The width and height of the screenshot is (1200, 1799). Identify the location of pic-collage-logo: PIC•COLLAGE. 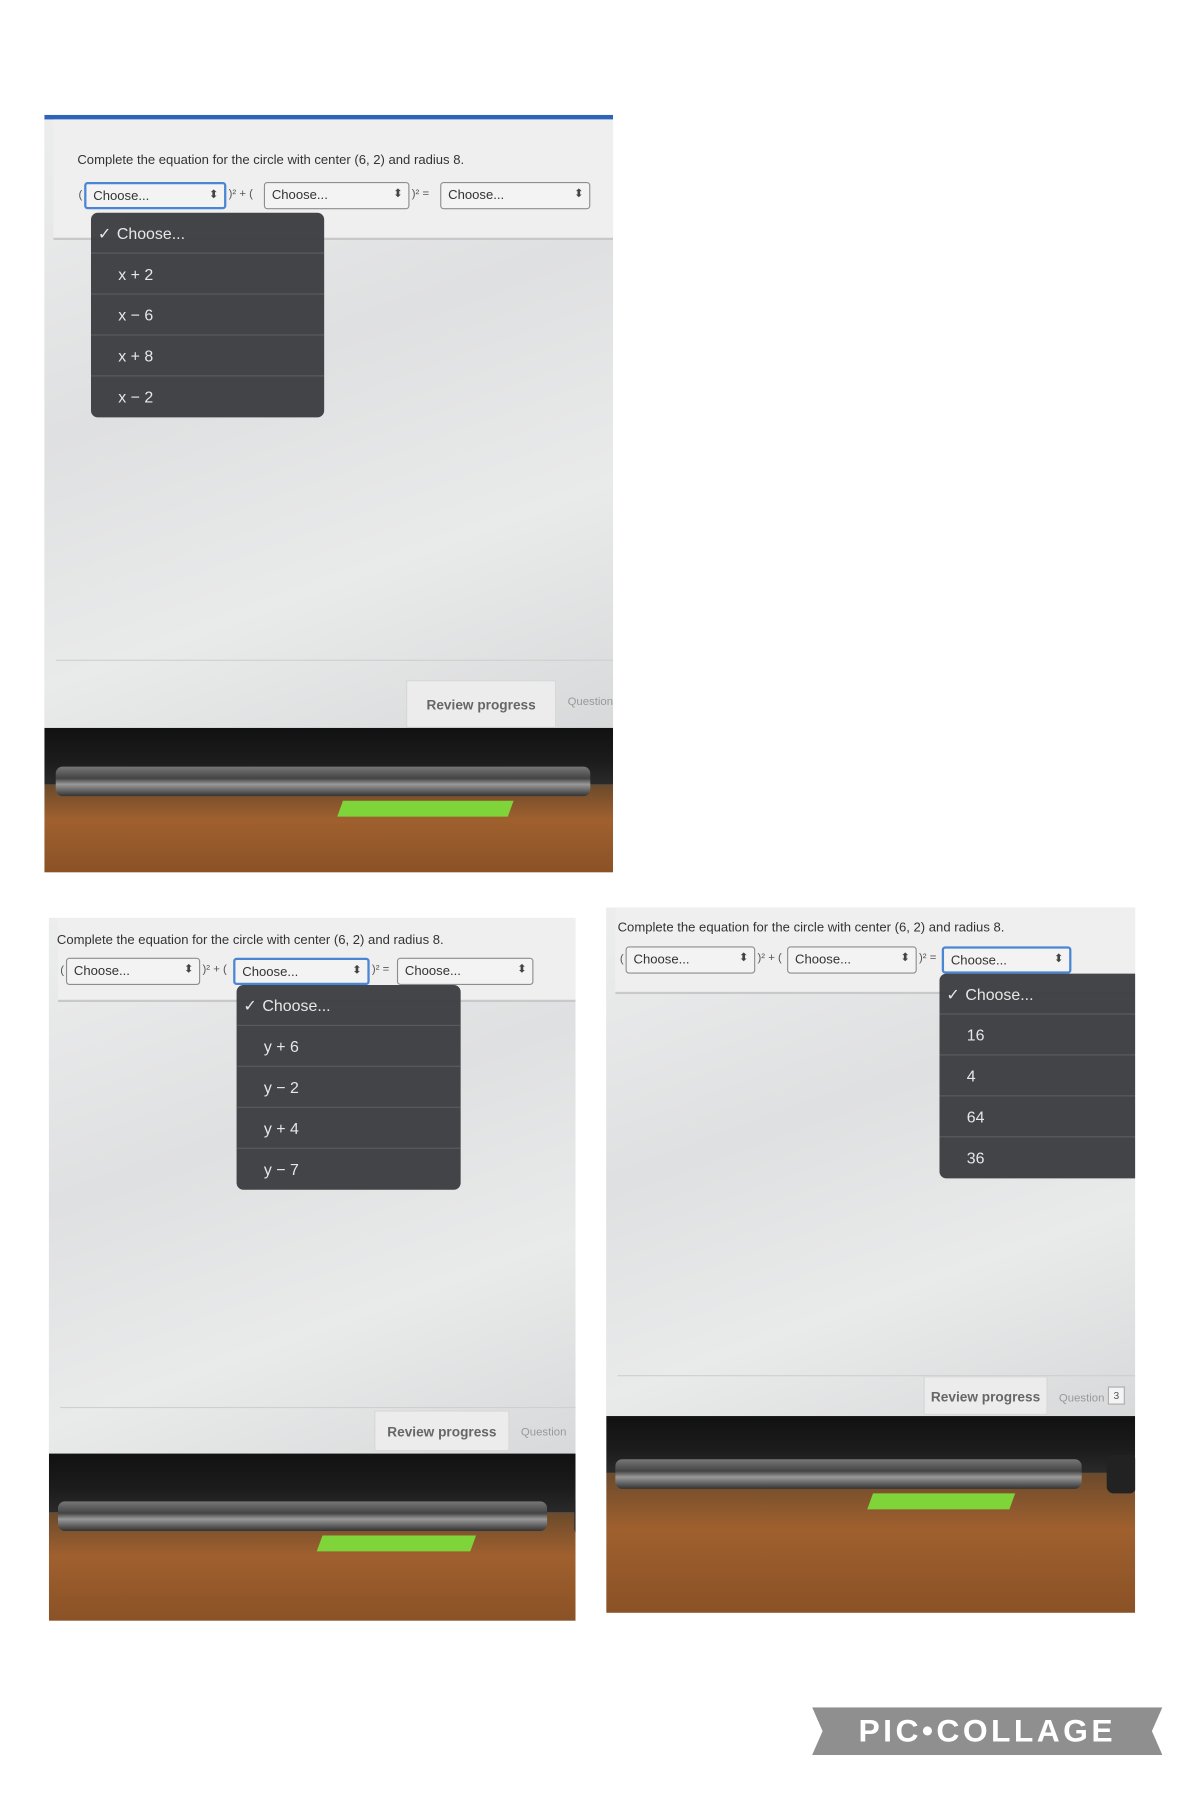
(987, 1731).